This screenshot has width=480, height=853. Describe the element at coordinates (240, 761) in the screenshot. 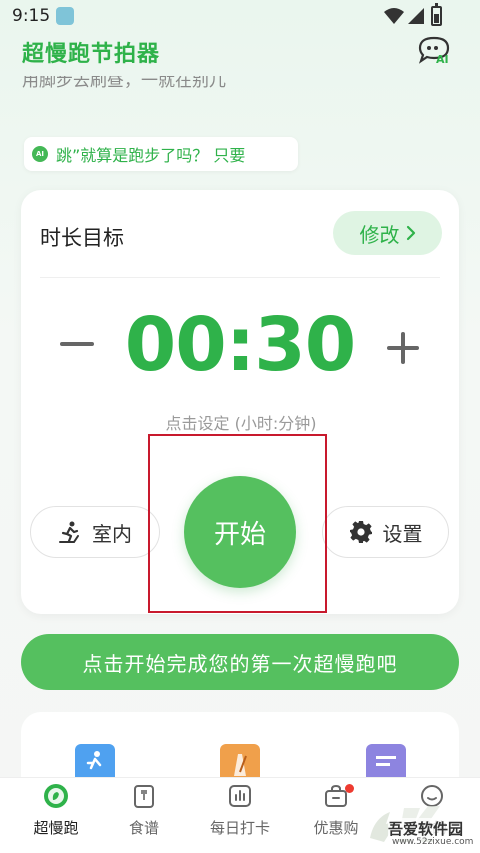

I see `metronome-feature-icon` at that location.